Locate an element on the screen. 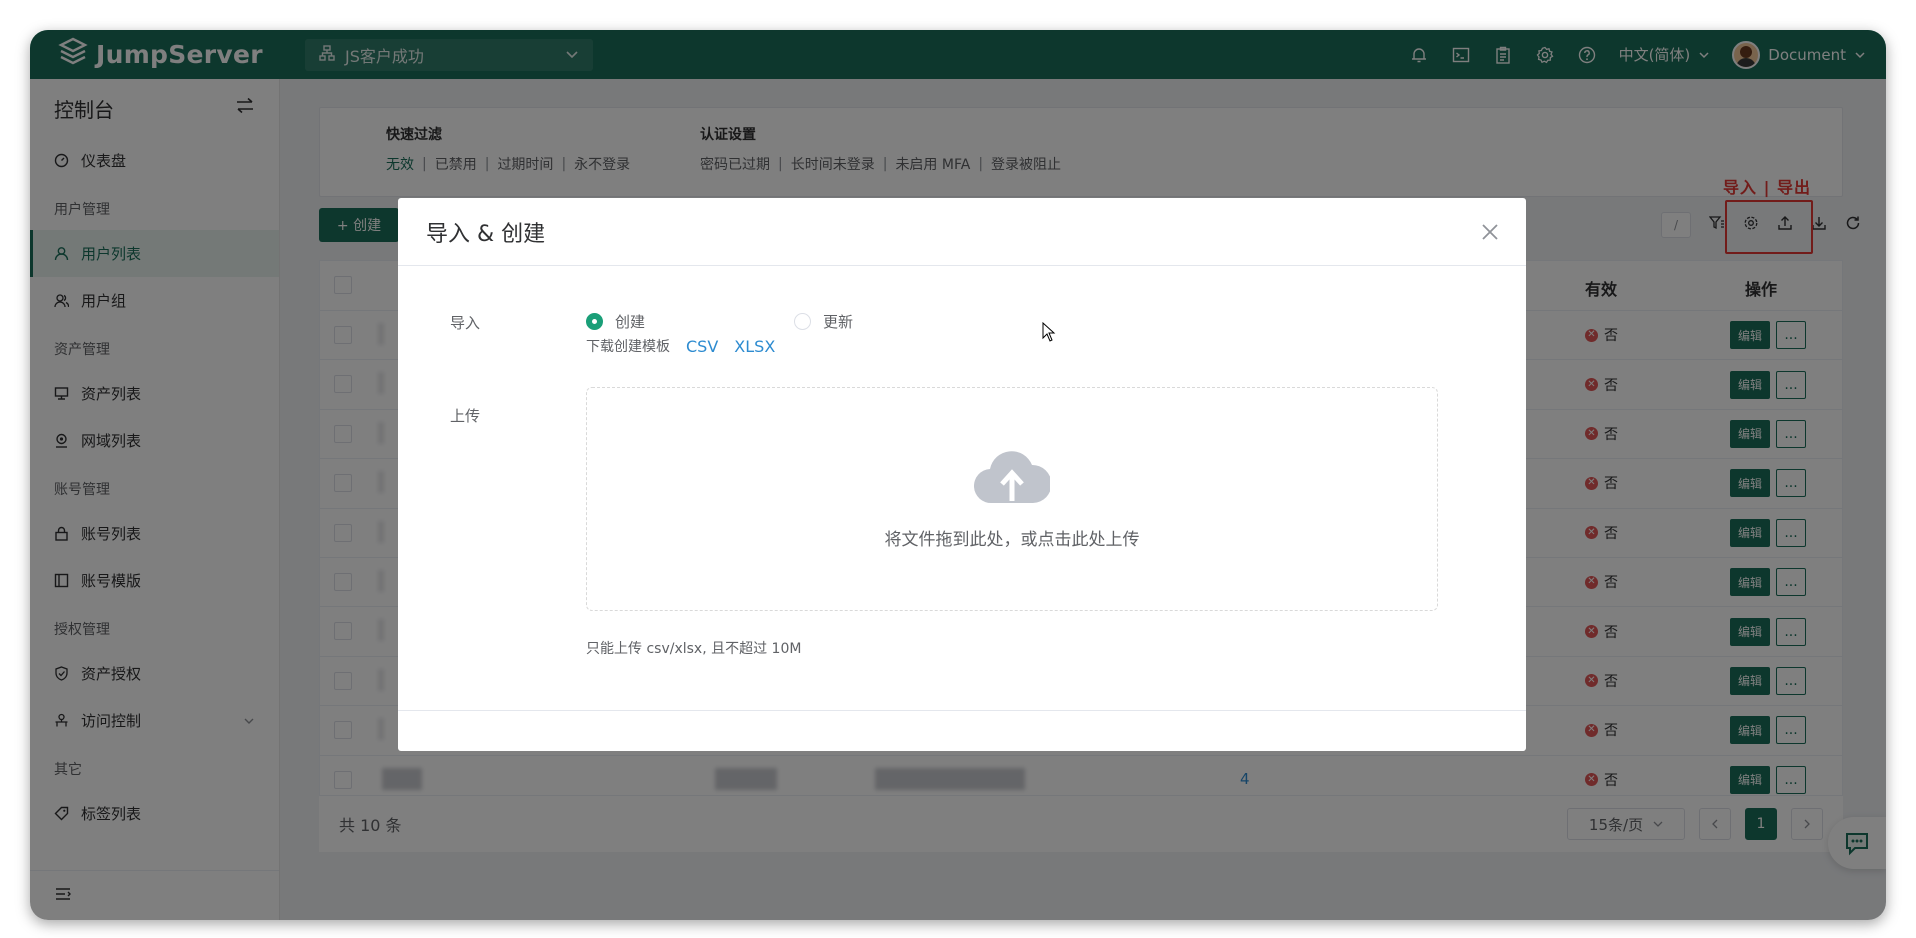  dialog-footer-divider is located at coordinates (962, 710).